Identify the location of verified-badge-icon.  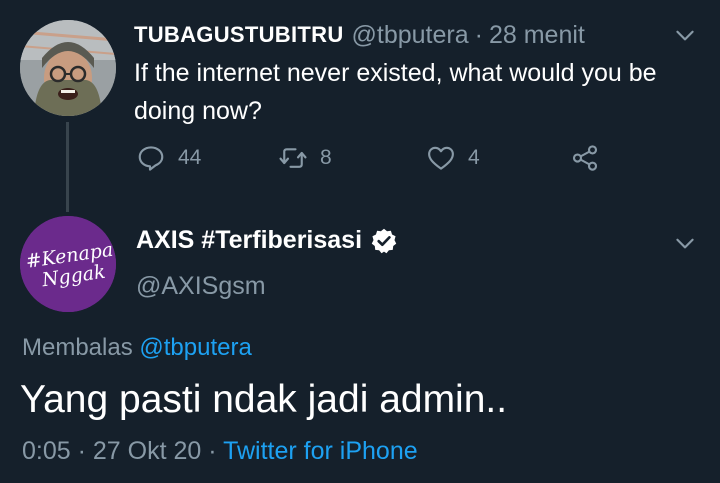
(384, 240).